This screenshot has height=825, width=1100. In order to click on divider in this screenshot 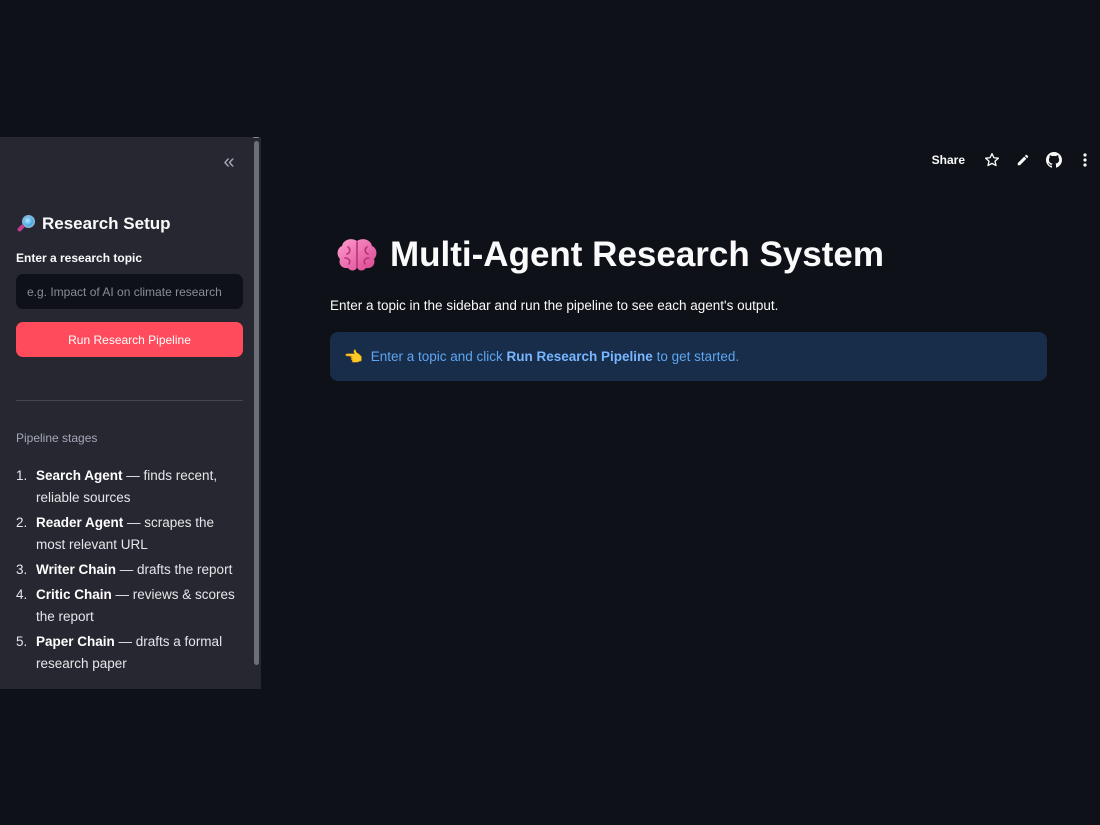, I will do `click(129, 400)`.